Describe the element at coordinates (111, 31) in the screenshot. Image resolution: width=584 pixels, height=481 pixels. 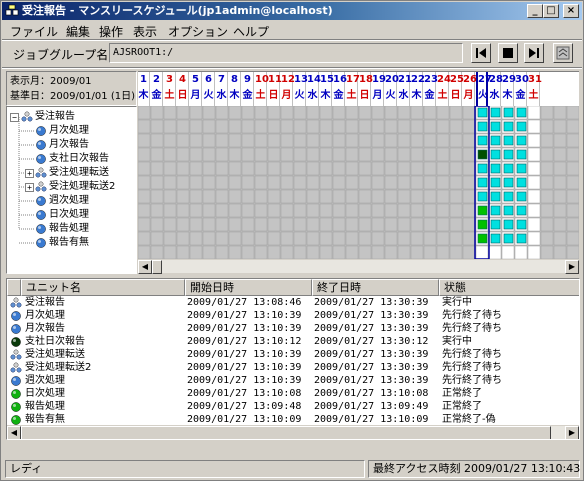
I see `menu-operation: 操作` at that location.